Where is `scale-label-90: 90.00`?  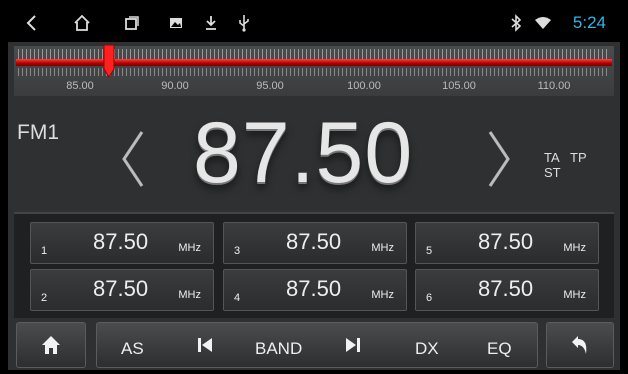
scale-label-90: 90.00 is located at coordinates (175, 86).